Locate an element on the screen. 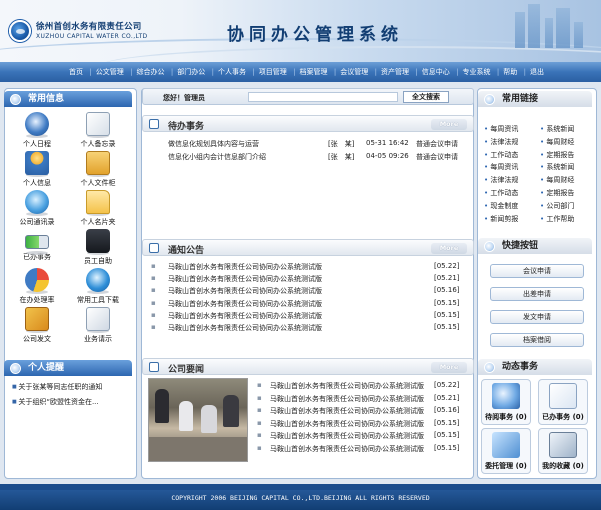 Image resolution: width=601 pixels, height=510 pixels. app-paper: 业务请示 is located at coordinates (98, 325).